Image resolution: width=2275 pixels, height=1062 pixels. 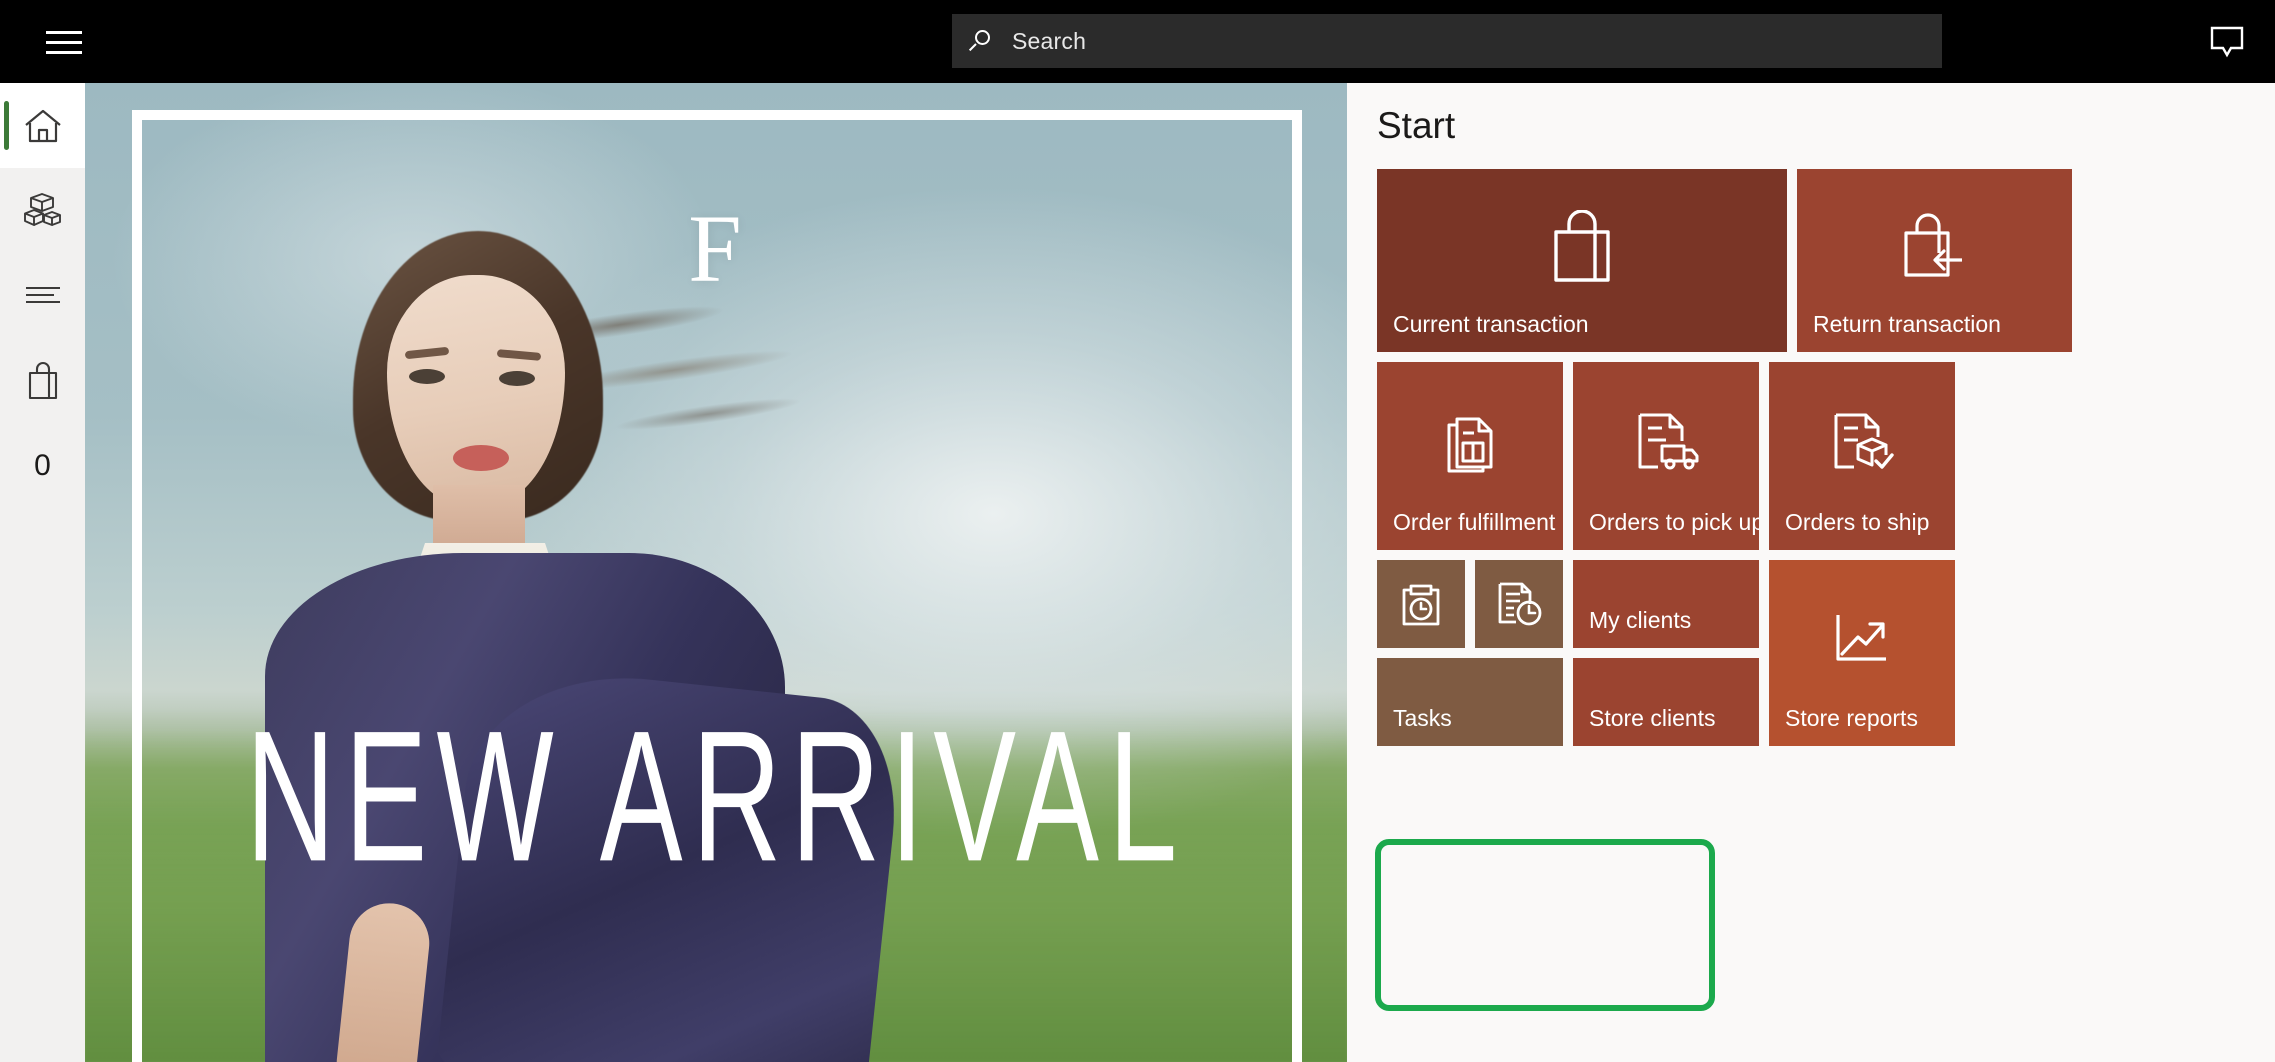 I want to click on sidebar-item-home, so click(x=42, y=125).